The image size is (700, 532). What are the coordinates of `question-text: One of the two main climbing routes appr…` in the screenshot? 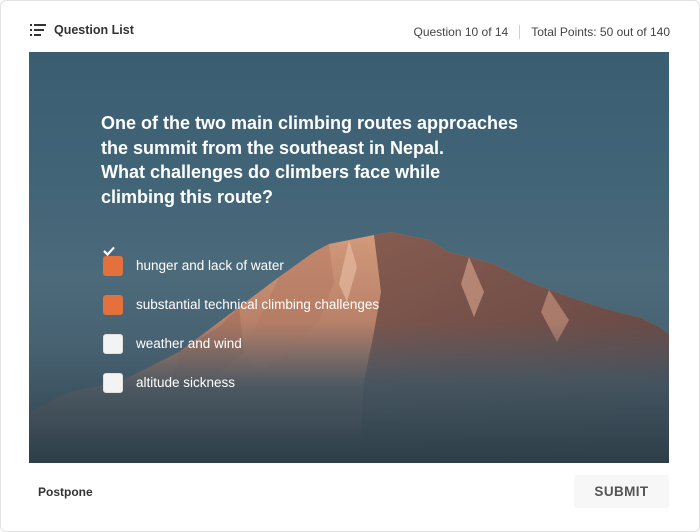 It's located at (310, 160).